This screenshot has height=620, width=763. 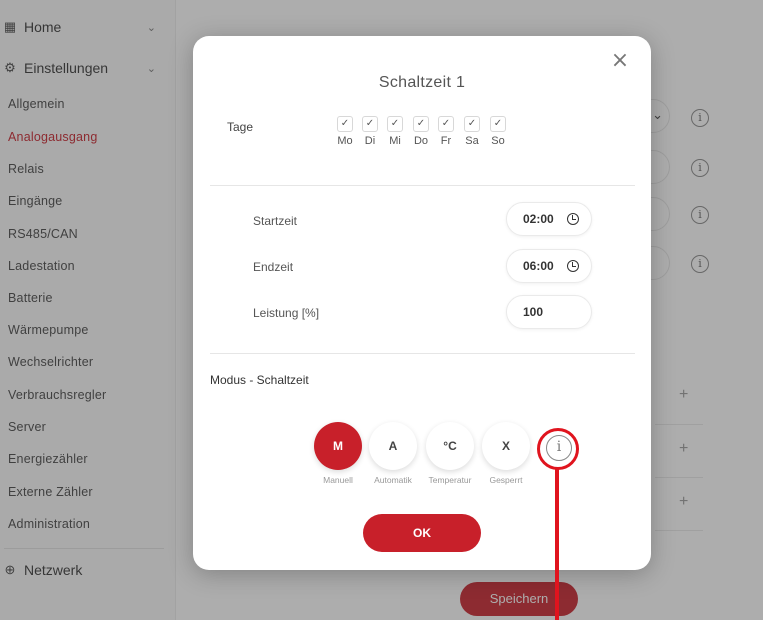 What do you see at coordinates (450, 446) in the screenshot?
I see `mode-temperature-button: °C` at bounding box center [450, 446].